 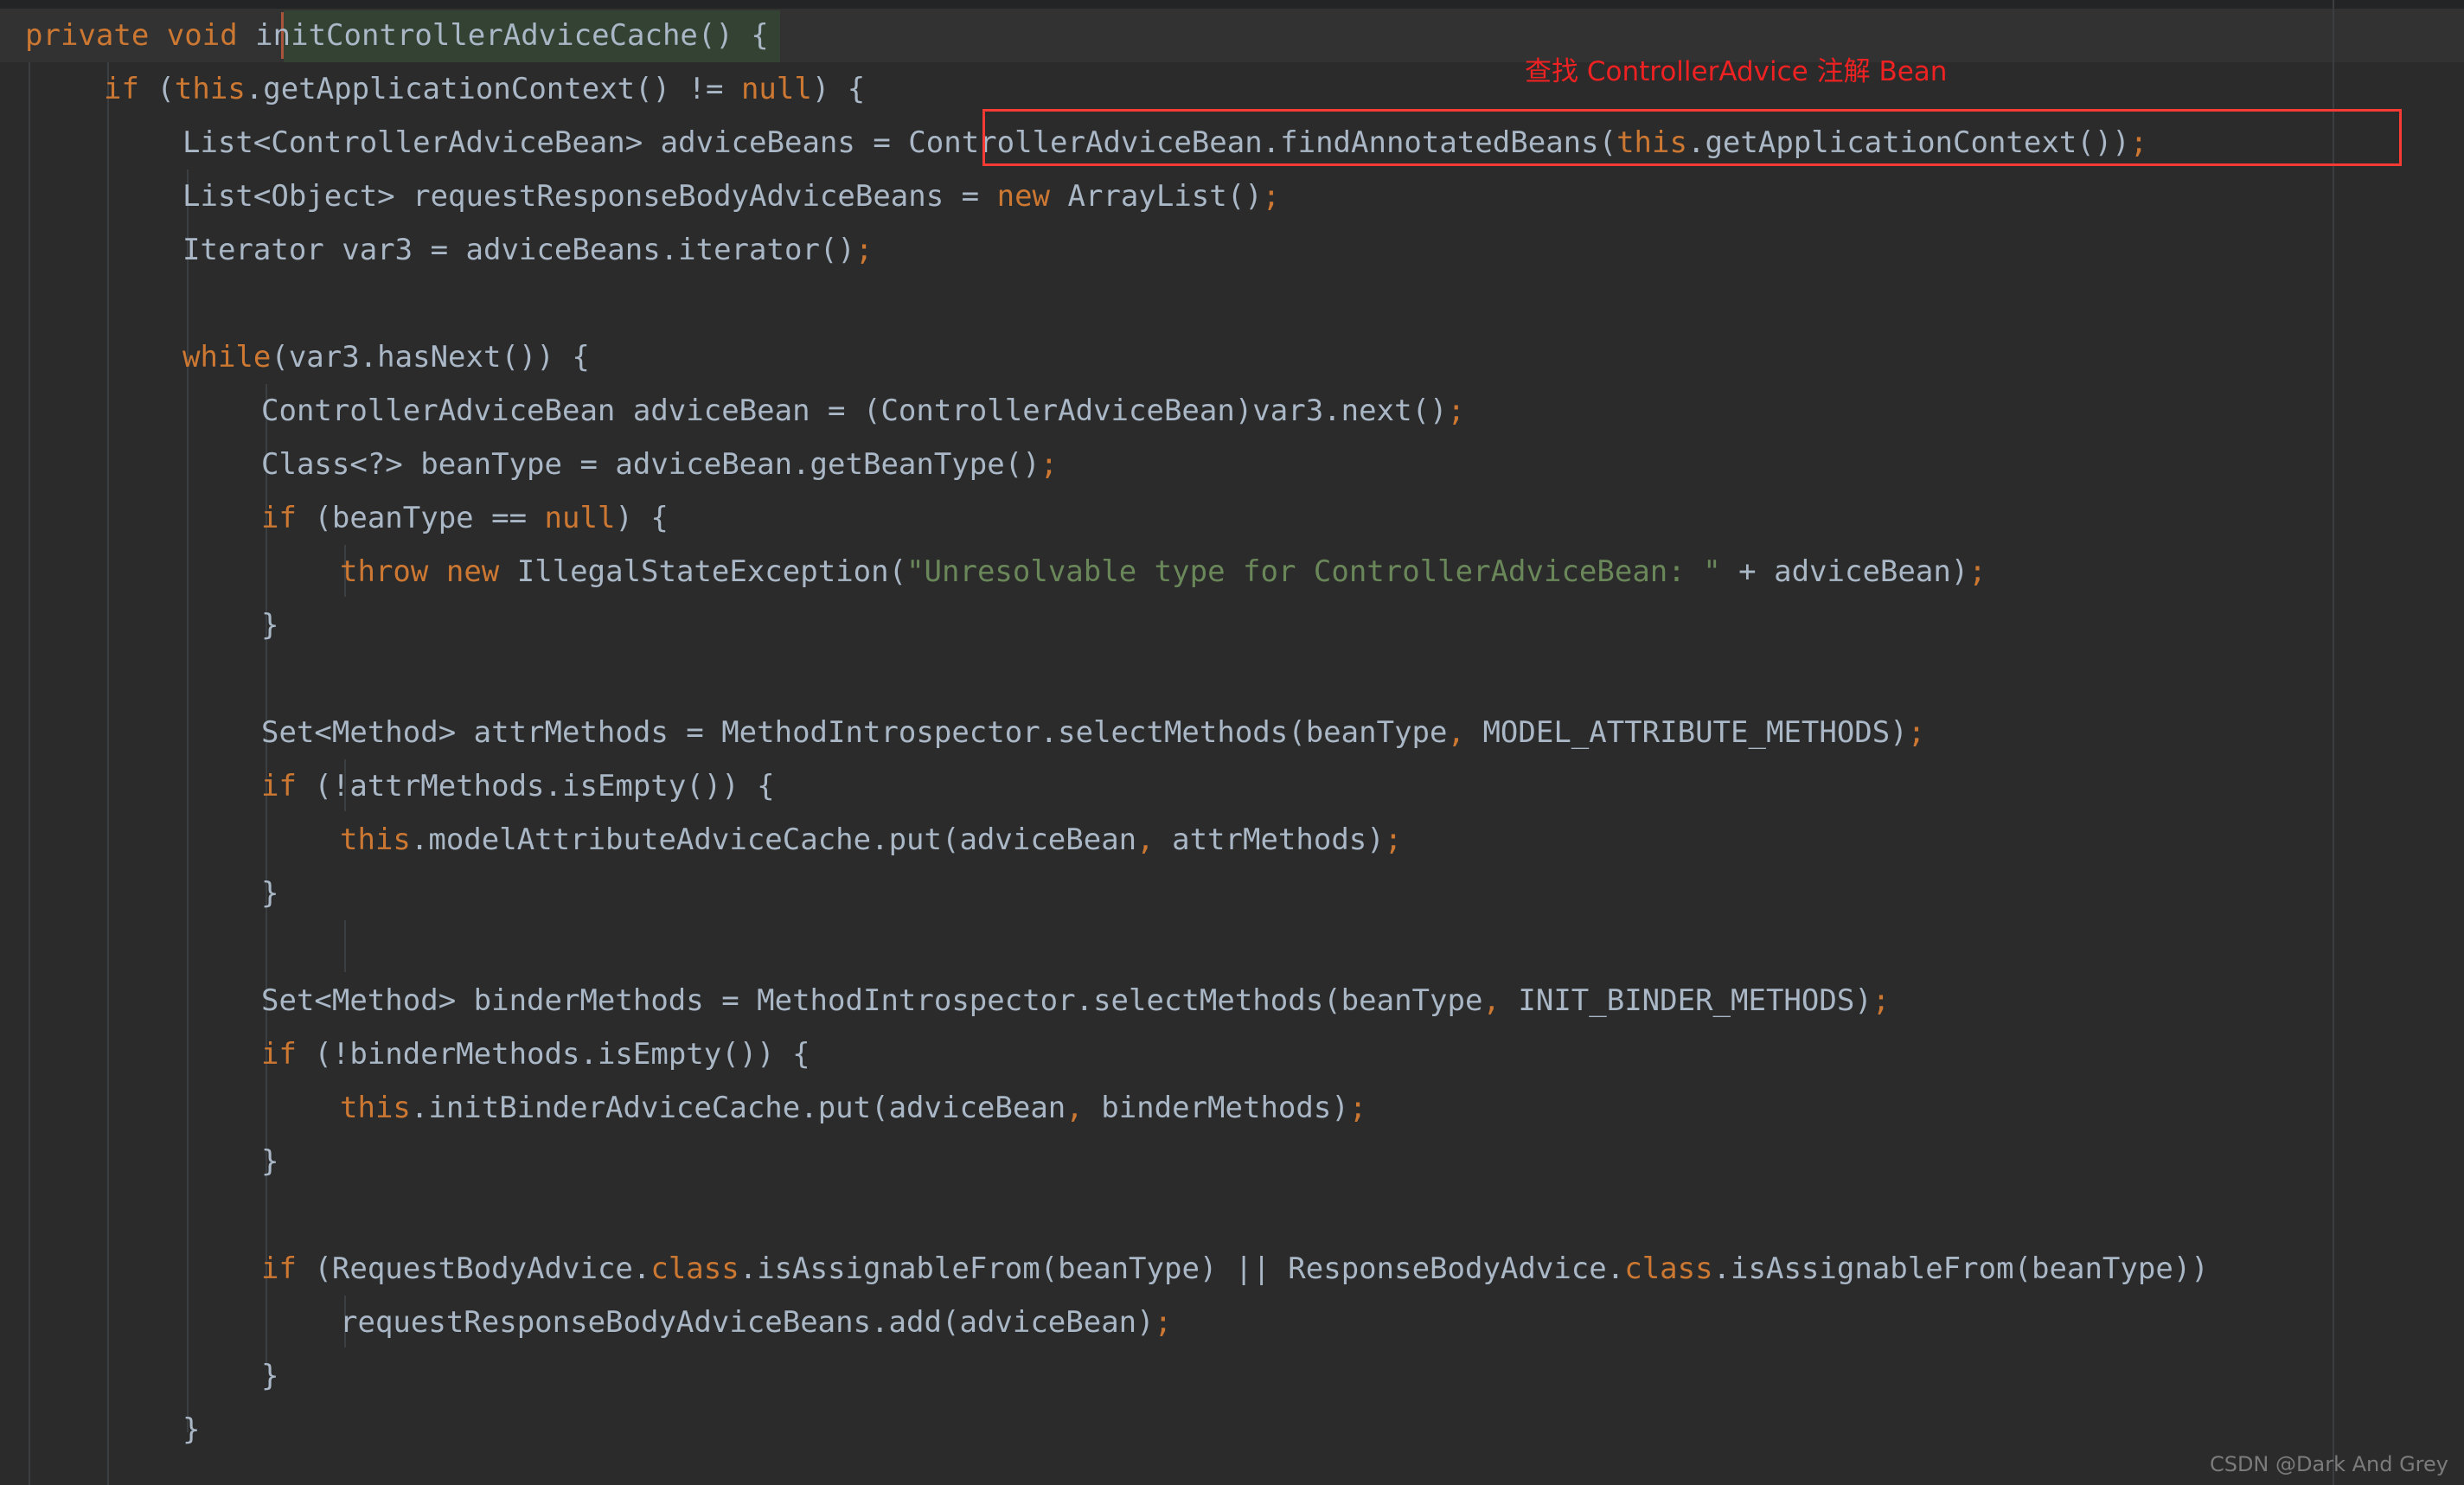 I want to click on code-line: if (!binderMethods.isEmpty()) {, so click(x=535, y=1054).